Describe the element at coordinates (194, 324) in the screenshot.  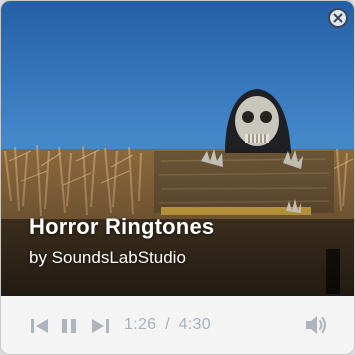
I see `duration: 4:30` at that location.